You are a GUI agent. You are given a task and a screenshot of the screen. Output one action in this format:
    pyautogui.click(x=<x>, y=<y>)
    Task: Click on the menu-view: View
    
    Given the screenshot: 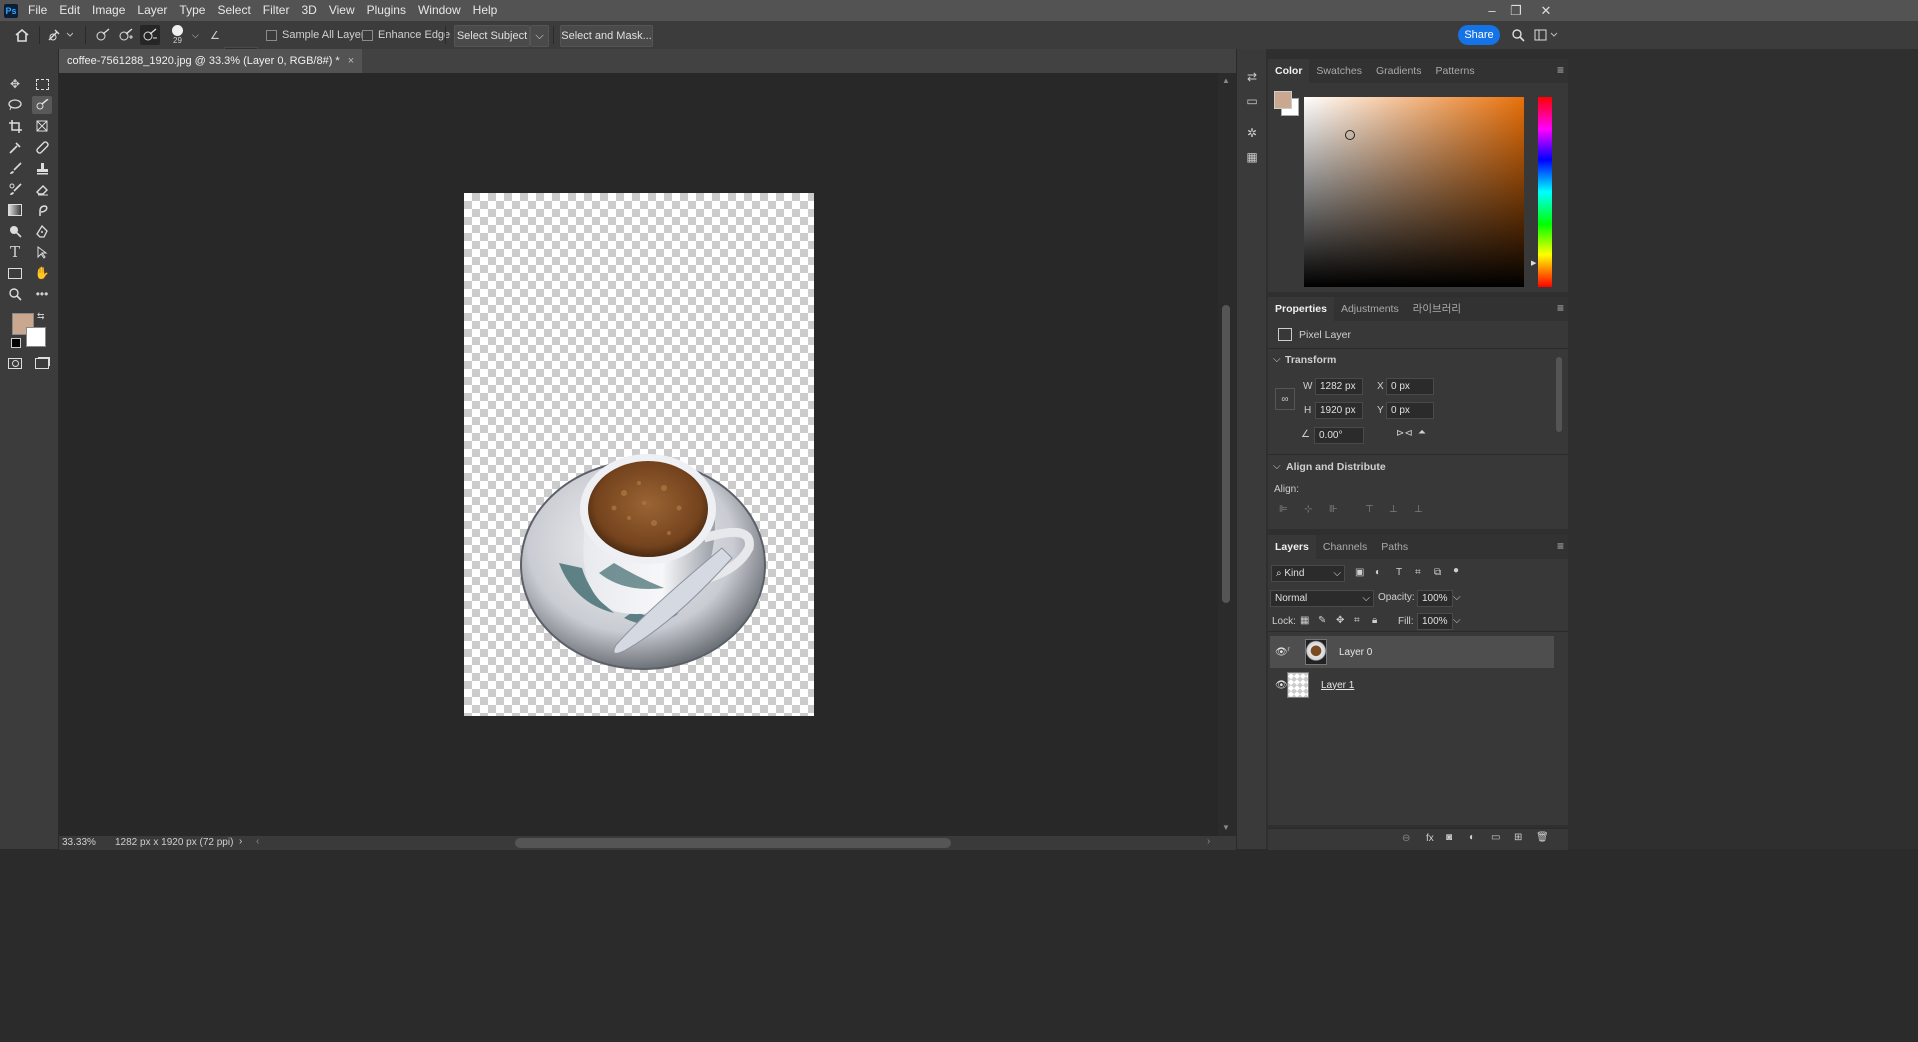 What is the action you would take?
    pyautogui.click(x=342, y=10)
    